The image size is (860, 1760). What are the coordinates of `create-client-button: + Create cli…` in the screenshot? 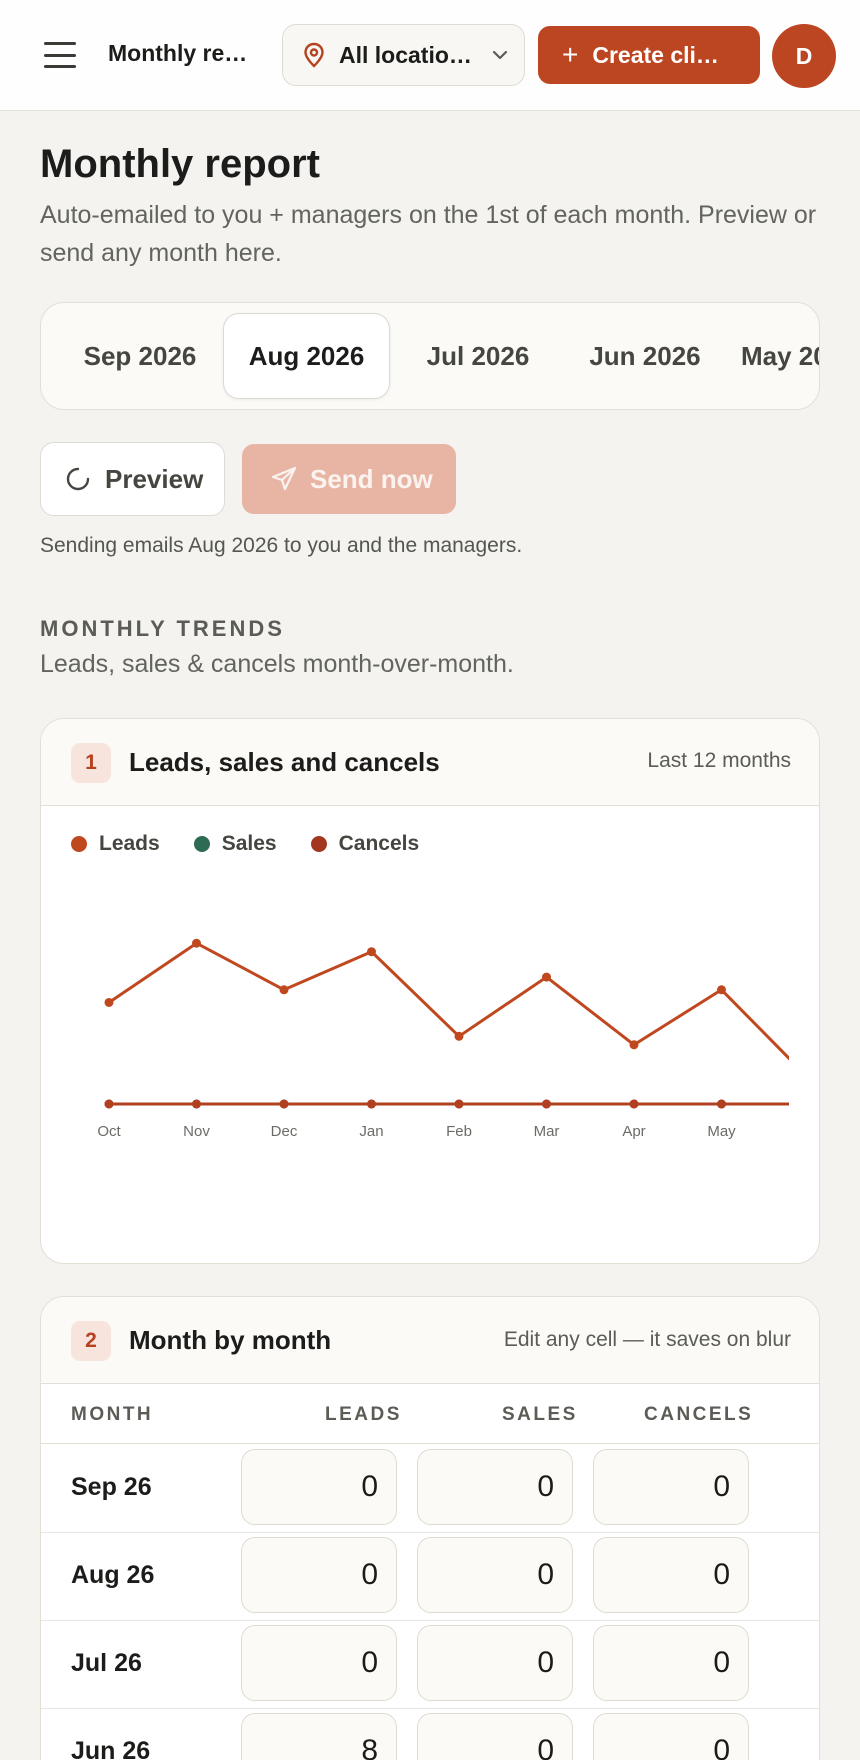 It's located at (649, 55).